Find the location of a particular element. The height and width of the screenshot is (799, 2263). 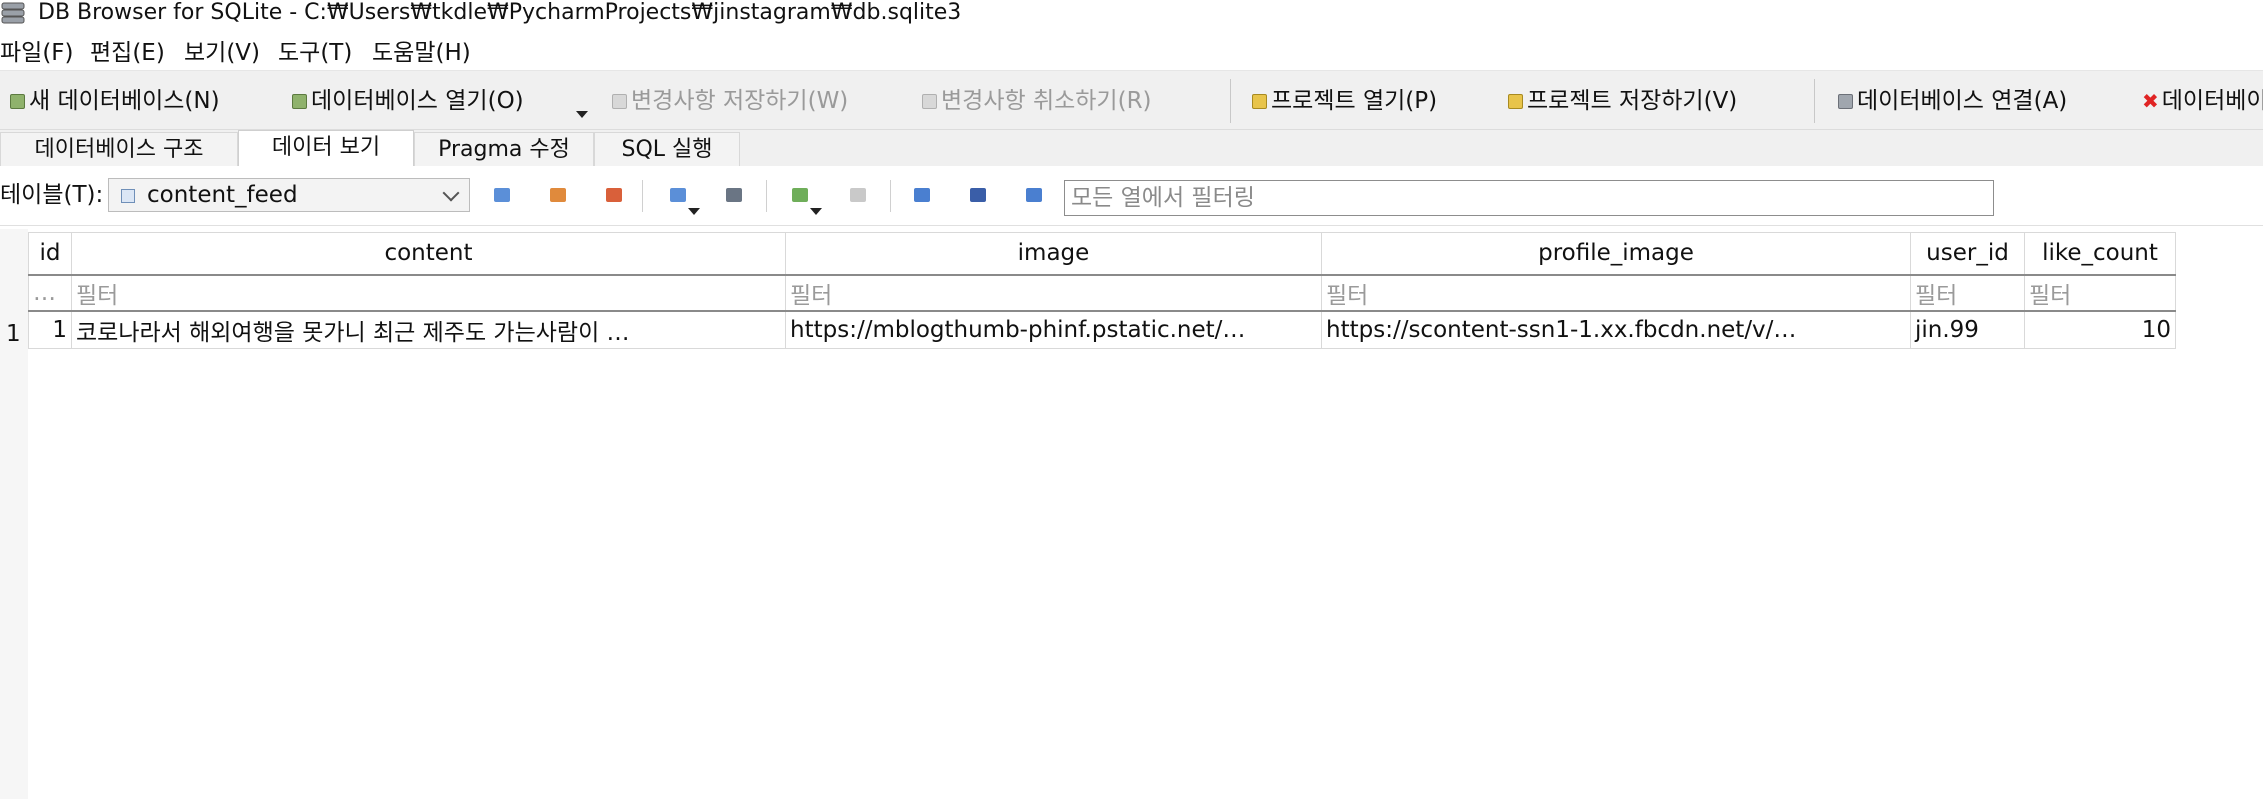

open-project-icon is located at coordinates (1259, 101).